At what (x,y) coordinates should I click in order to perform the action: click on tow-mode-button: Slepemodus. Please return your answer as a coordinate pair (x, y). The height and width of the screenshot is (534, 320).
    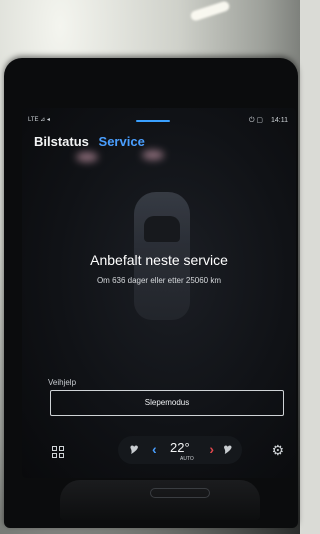
    Looking at the image, I should click on (167, 403).